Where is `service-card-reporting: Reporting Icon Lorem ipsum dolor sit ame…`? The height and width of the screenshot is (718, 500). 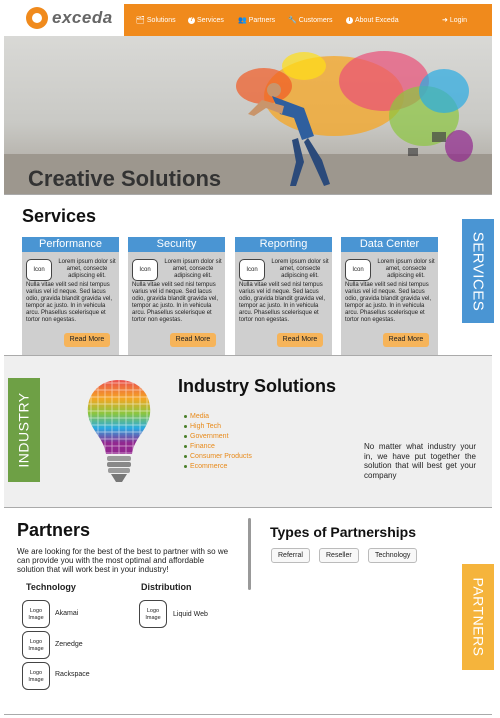
service-card-reporting: Reporting Icon Lorem ipsum dolor sit ame… is located at coordinates (283, 296).